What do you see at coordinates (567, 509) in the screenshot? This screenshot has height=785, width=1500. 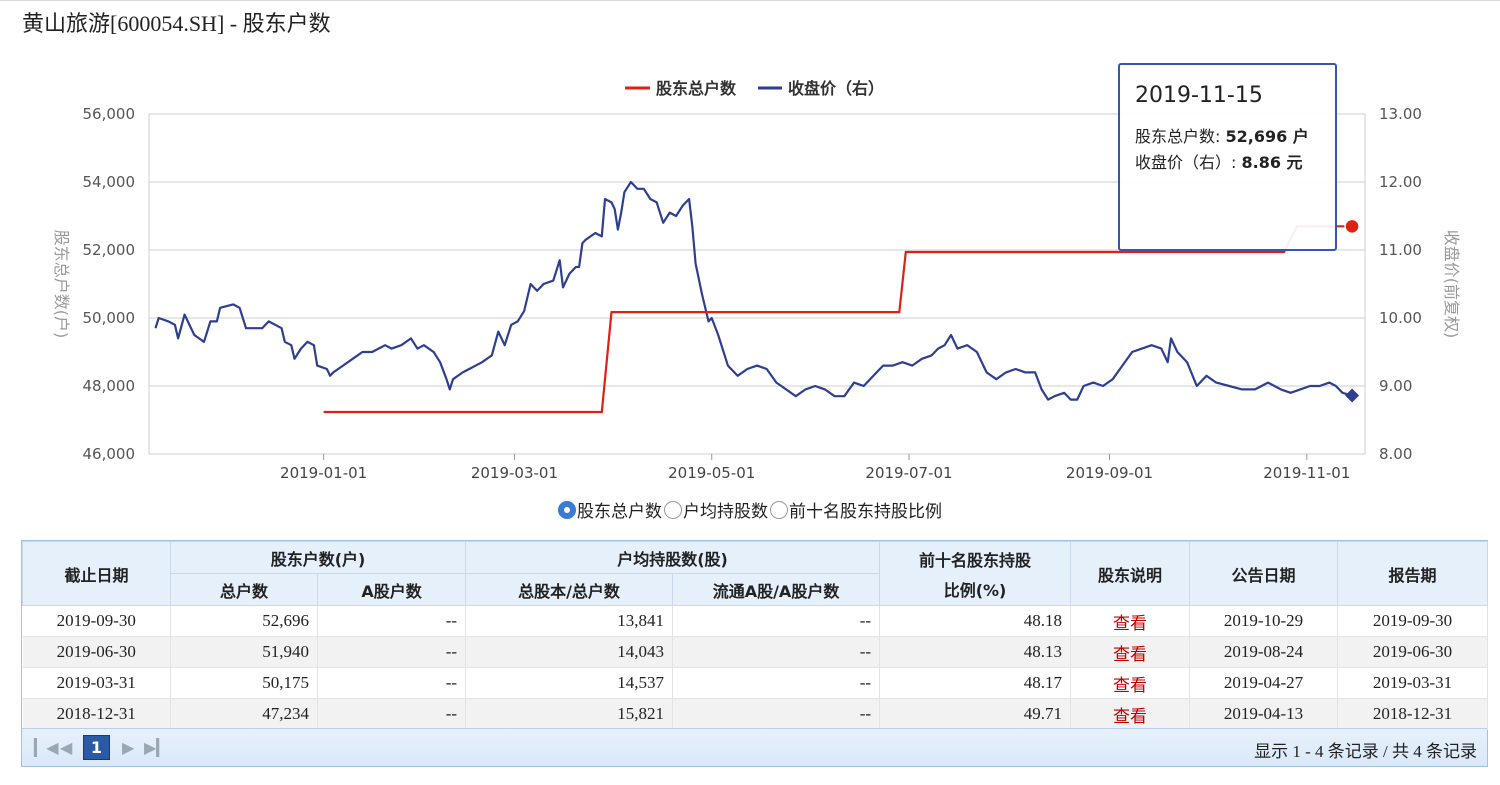 I see `radio-holders-dot` at bounding box center [567, 509].